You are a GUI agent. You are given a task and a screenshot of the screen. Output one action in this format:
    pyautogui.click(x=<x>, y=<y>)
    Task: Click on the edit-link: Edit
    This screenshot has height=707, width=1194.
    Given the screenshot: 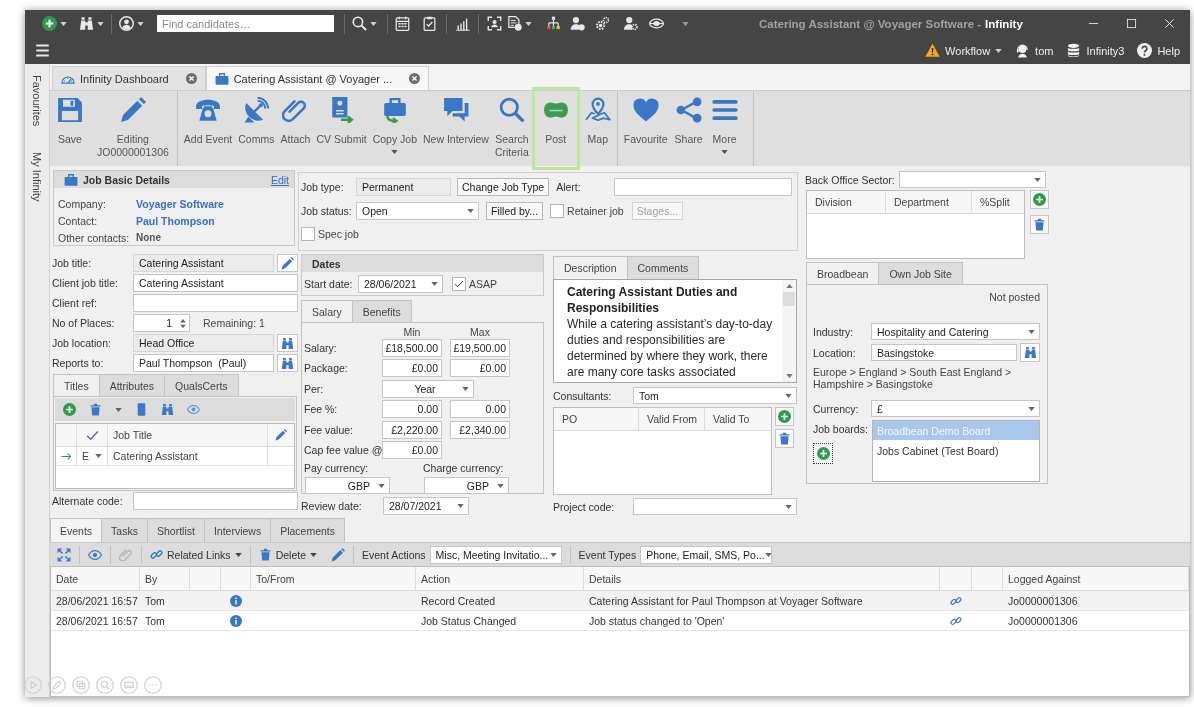 What is the action you would take?
    pyautogui.click(x=279, y=179)
    